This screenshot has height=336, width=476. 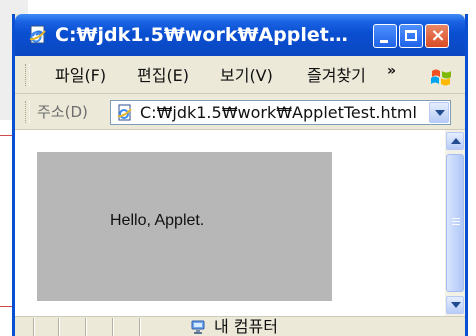 What do you see at coordinates (441, 77) in the screenshot?
I see `windows-flag-icon` at bounding box center [441, 77].